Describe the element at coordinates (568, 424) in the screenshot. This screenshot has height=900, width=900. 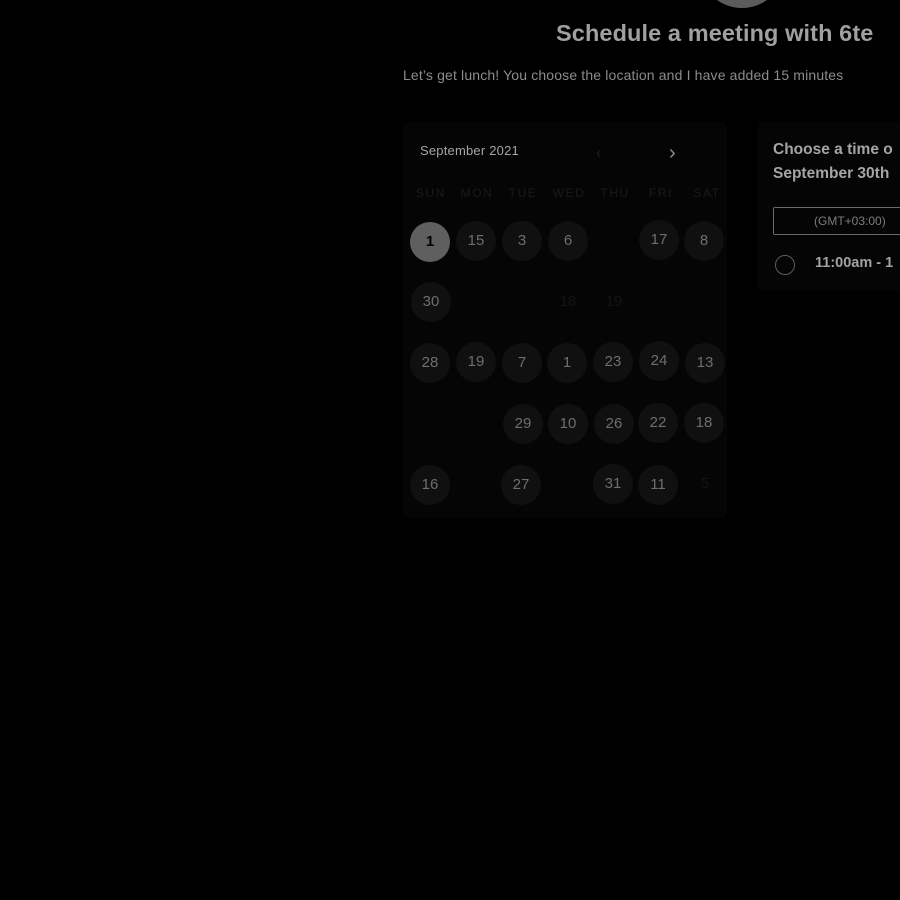
I see `calendar-day: 10` at that location.